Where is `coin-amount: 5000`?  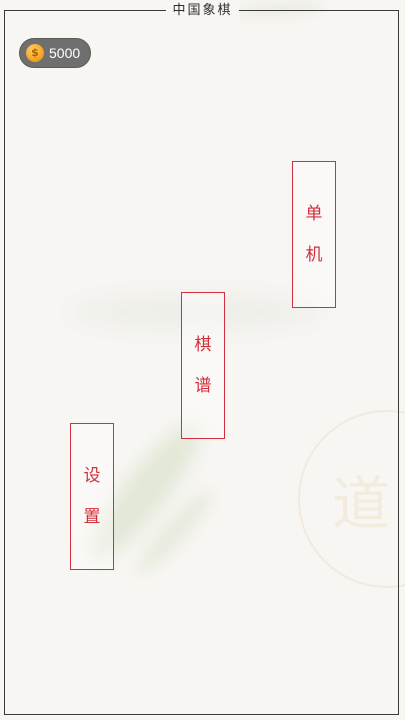 coin-amount: 5000 is located at coordinates (65, 53).